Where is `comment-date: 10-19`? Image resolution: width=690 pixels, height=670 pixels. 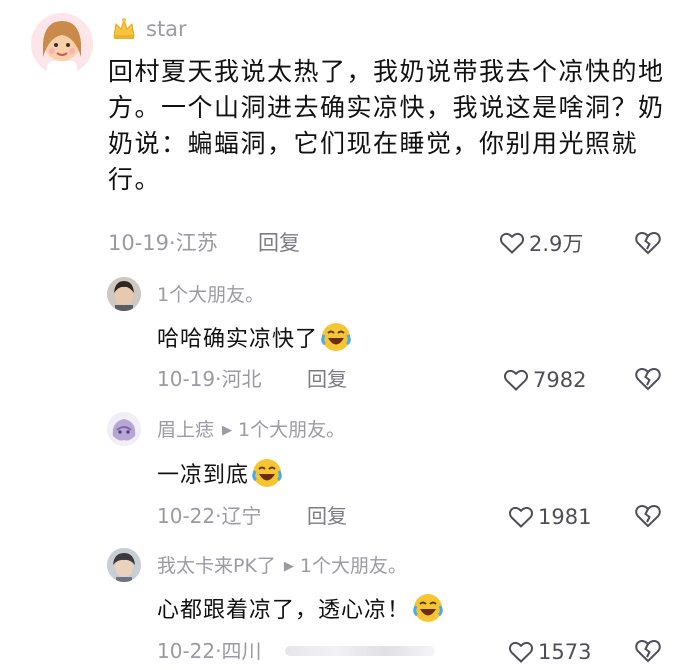
comment-date: 10-19 is located at coordinates (139, 243).